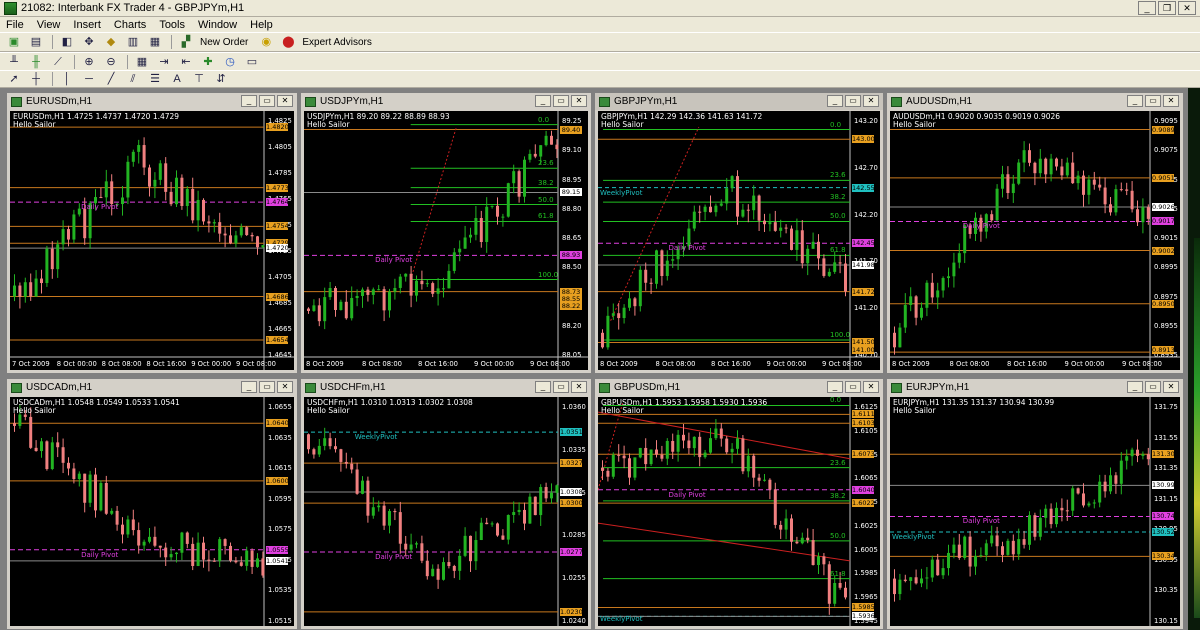 The height and width of the screenshot is (630, 1200). Describe the element at coordinates (164, 62) in the screenshot. I see `auto-scroll-icon: ⇥` at that location.